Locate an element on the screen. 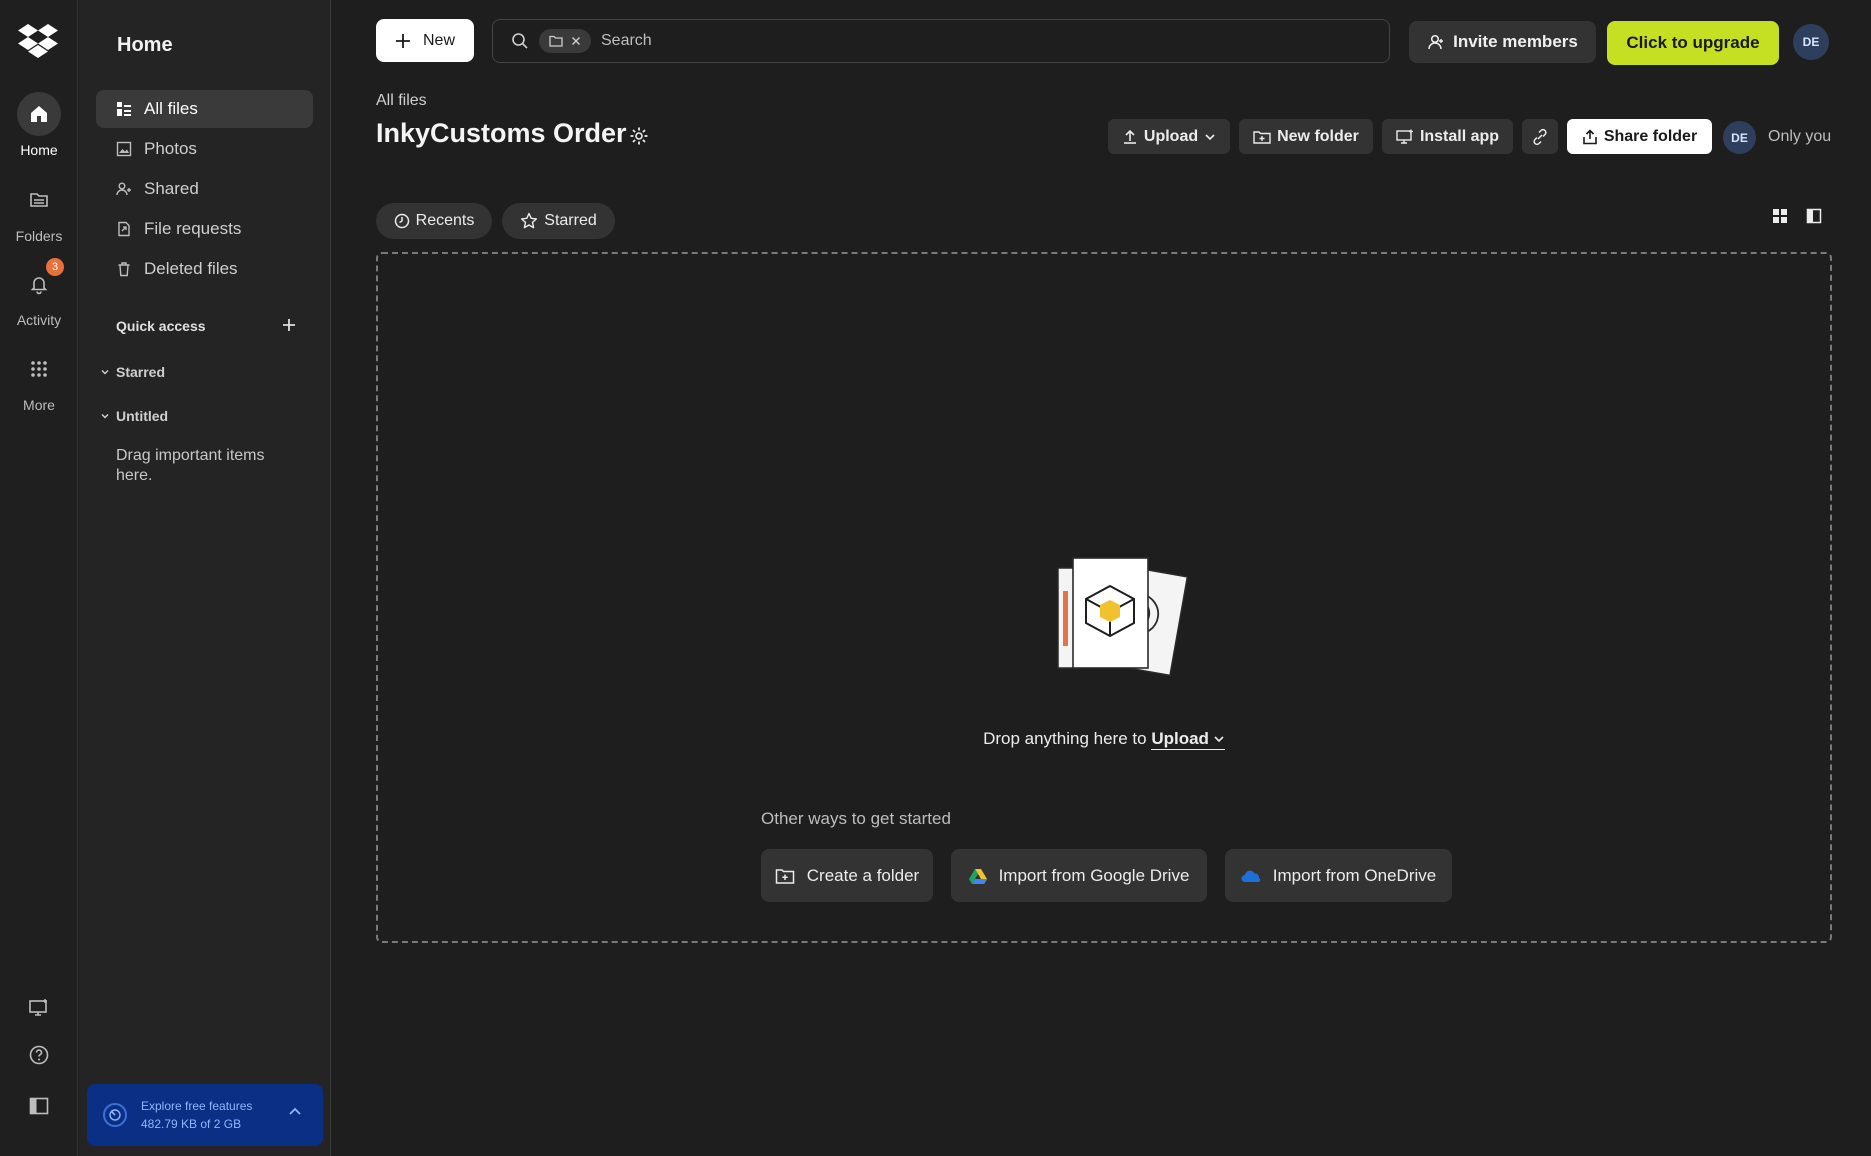  import-google-drive-button: Import from Google Drive is located at coordinates (1079, 875).